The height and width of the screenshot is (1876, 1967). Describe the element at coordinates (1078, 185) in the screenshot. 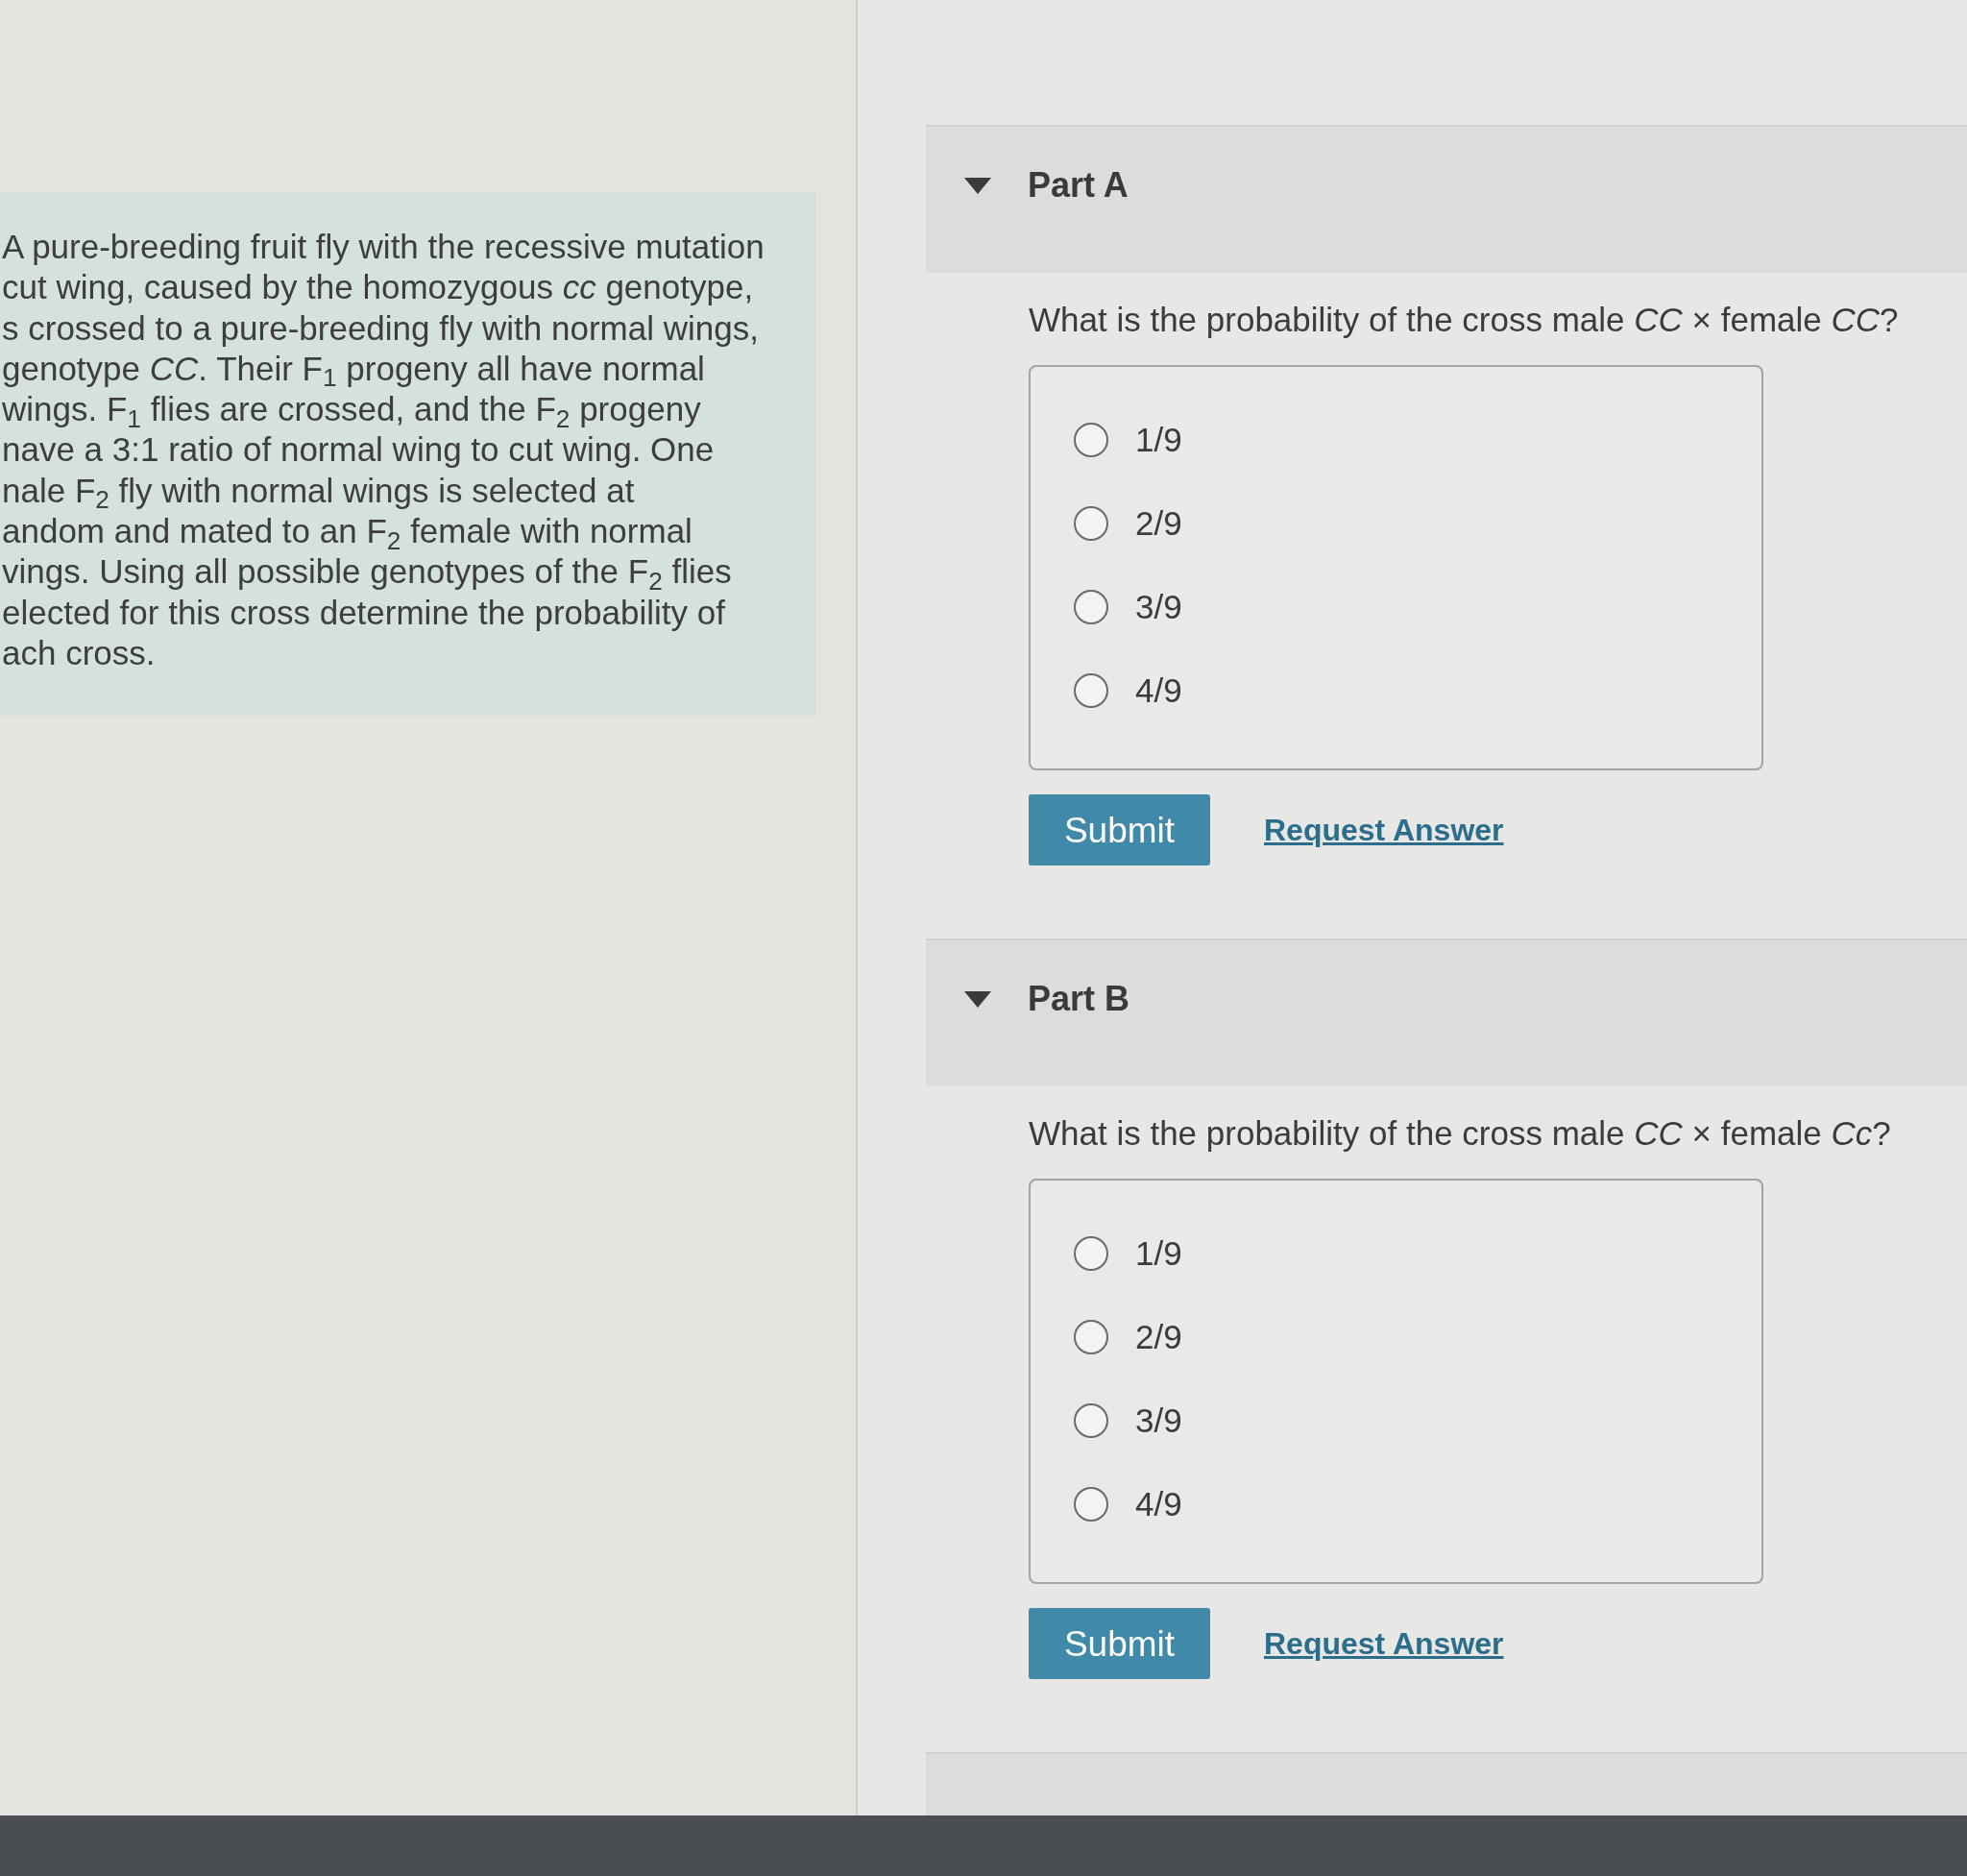

I see `part-title: Part A` at that location.